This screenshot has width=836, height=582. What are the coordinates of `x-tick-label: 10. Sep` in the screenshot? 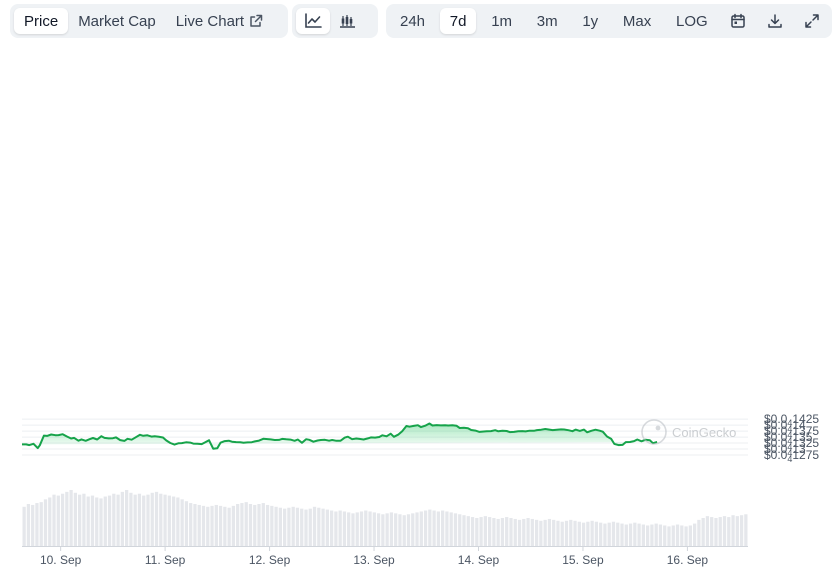 It's located at (61, 560).